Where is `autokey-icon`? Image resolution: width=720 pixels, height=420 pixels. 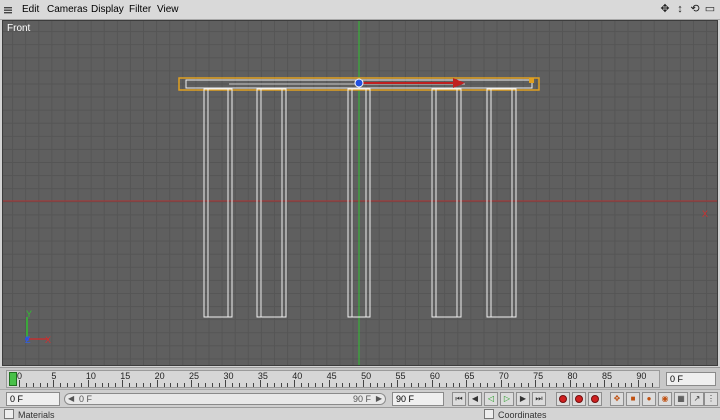 autokey-icon is located at coordinates (579, 399).